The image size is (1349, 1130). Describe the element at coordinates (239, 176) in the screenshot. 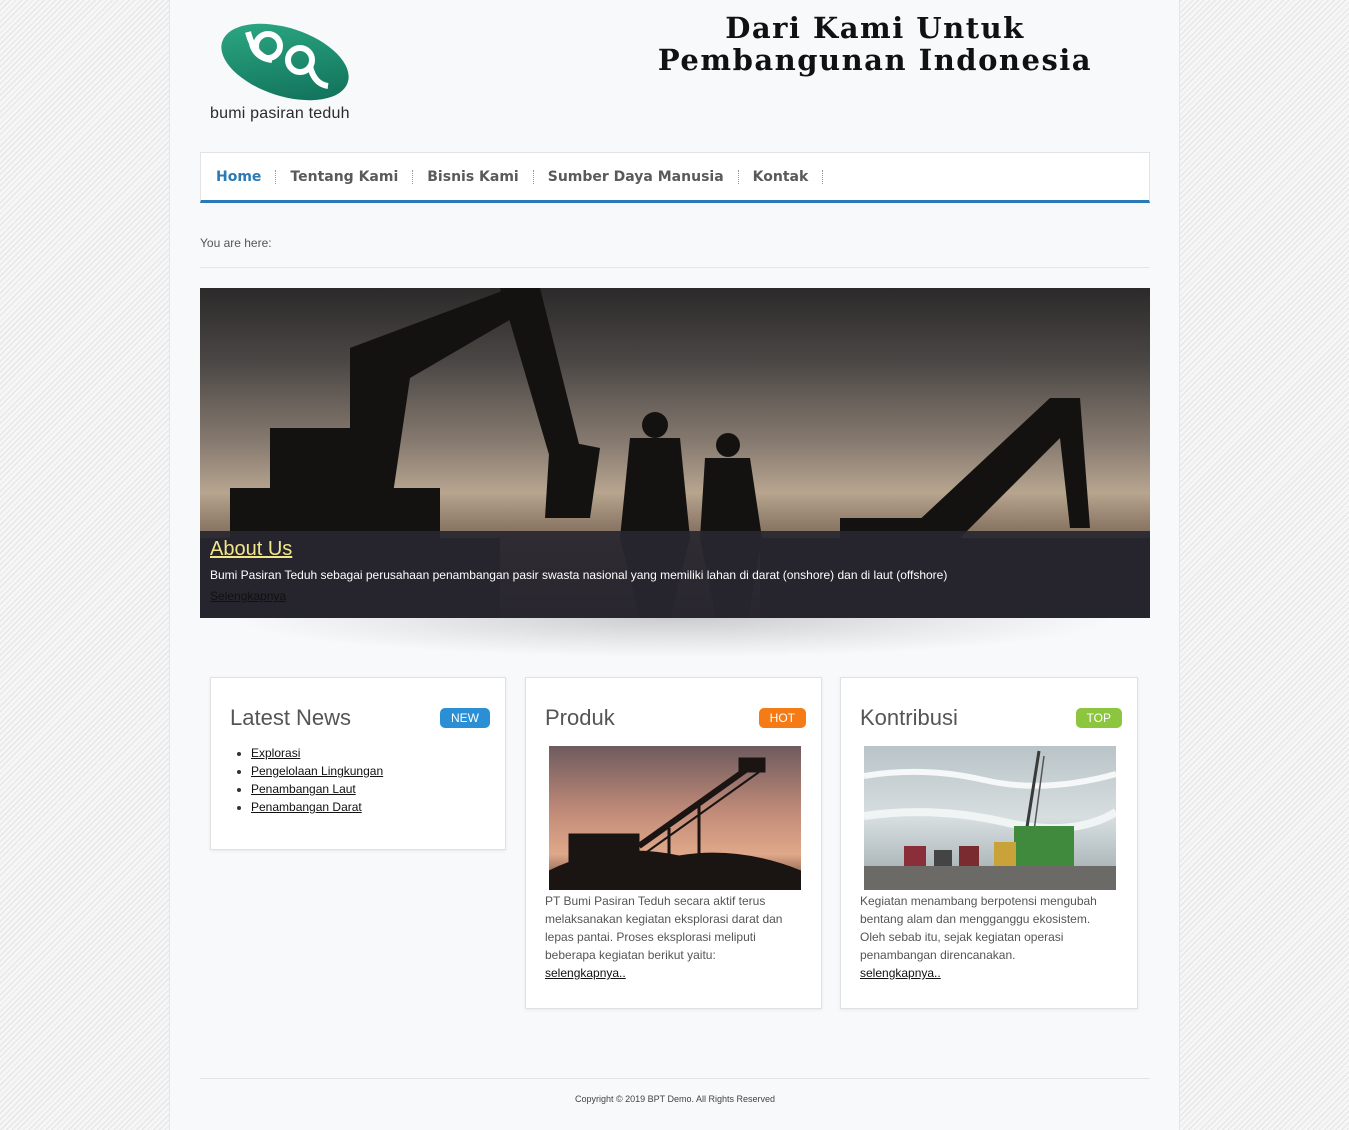

I see `nav-item-home: Home` at that location.